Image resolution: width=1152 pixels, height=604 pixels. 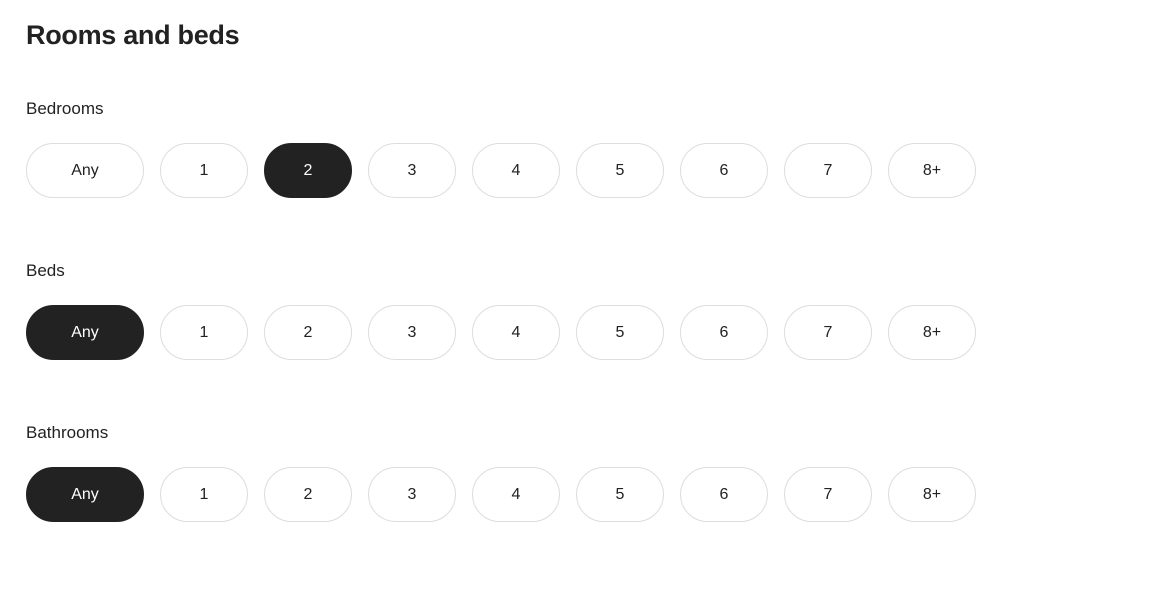 I want to click on beds-option-row: Any 1 2 3 4 5 6 7 8+, so click(x=576, y=332).